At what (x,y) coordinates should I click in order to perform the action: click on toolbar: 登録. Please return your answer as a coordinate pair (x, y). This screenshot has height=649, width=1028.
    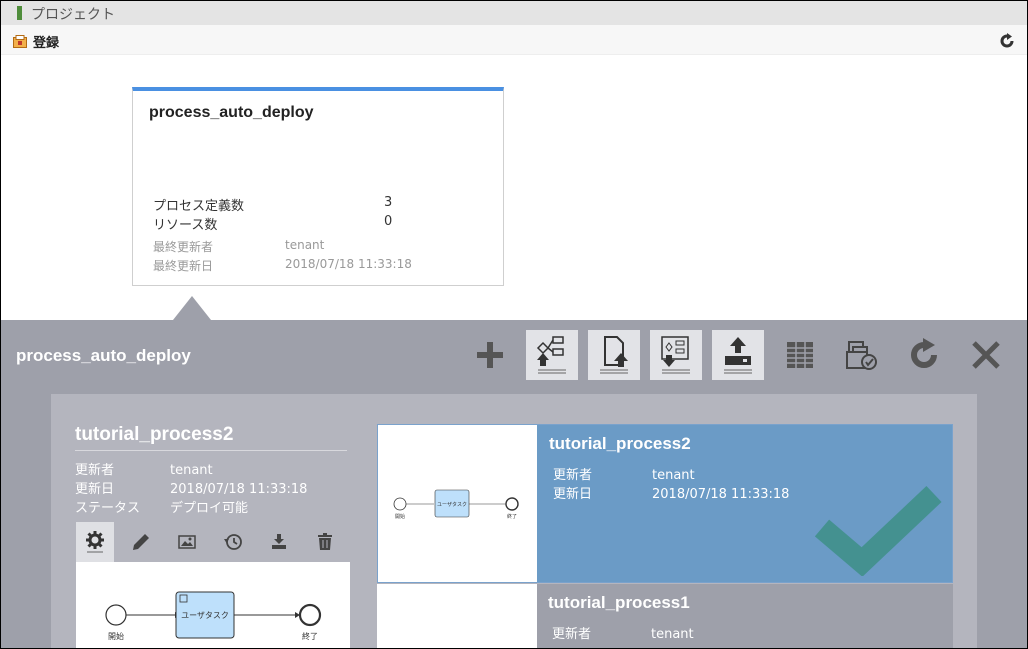
    Looking at the image, I should click on (514, 40).